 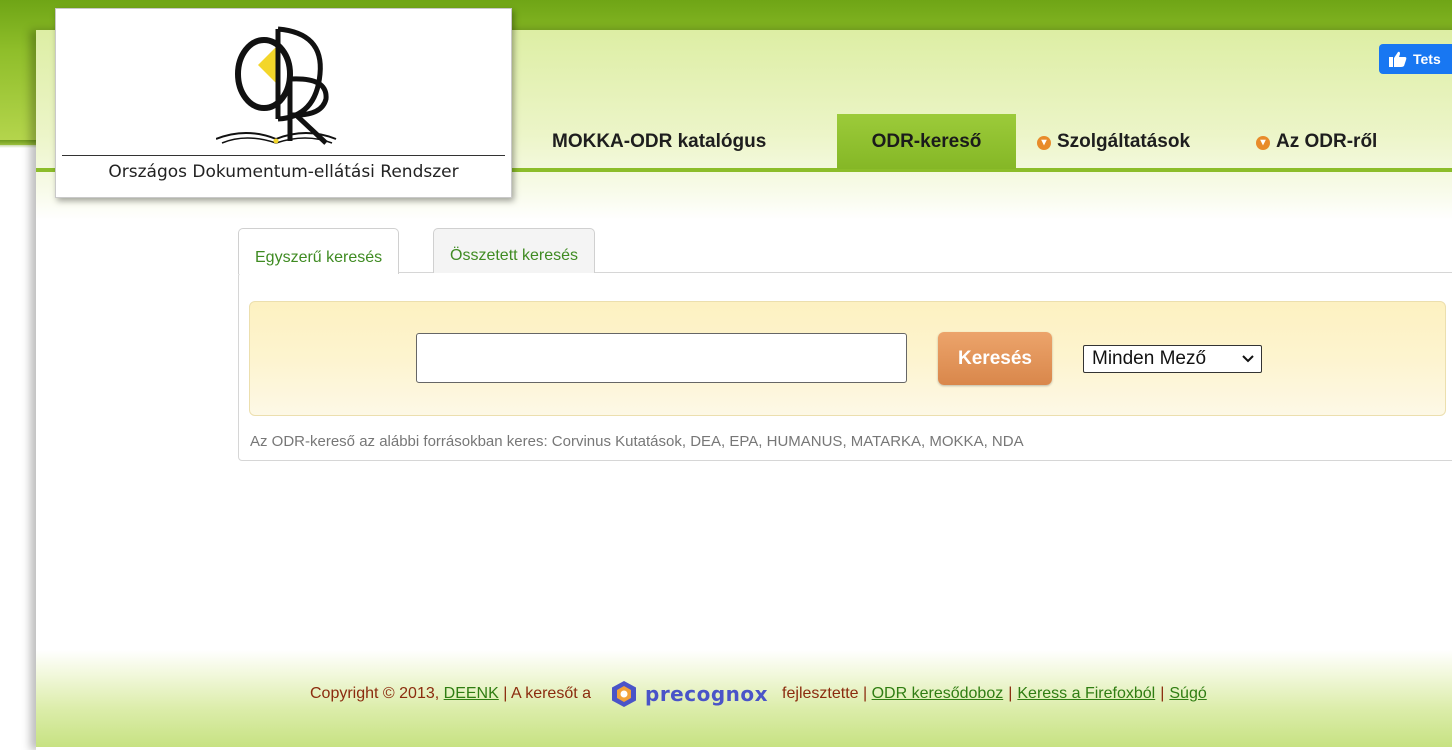 I want to click on deenk-link: DEENK, so click(x=471, y=694).